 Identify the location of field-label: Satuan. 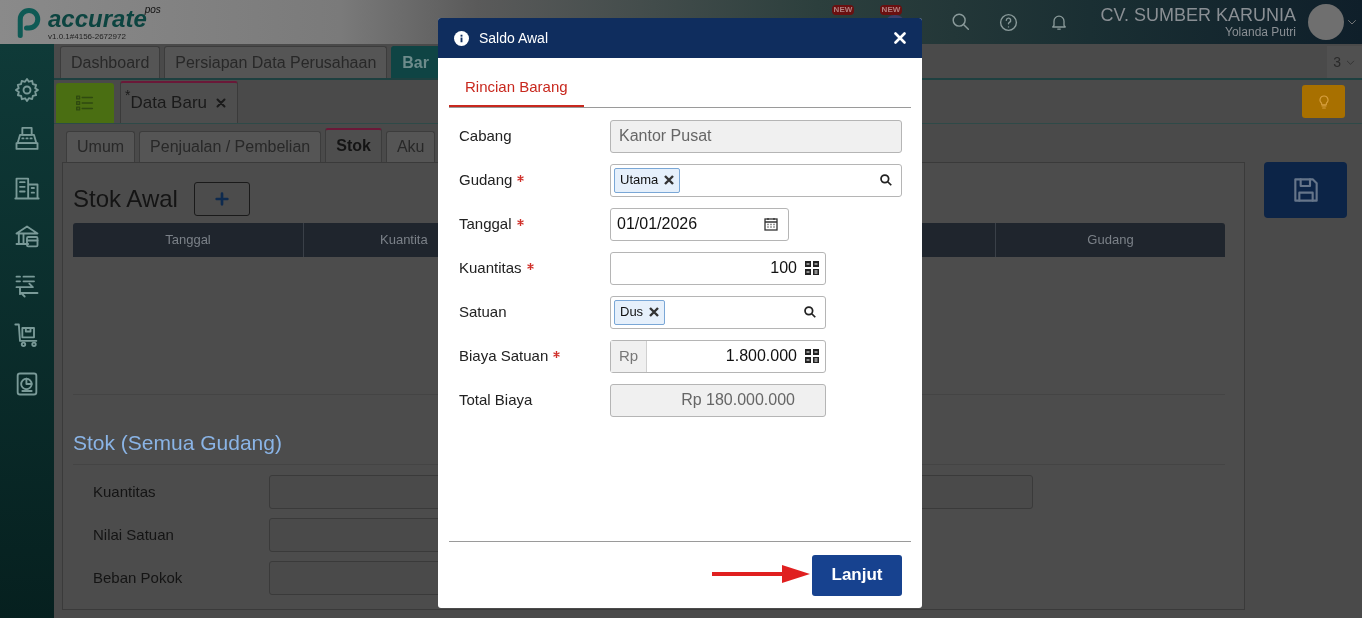
(483, 311).